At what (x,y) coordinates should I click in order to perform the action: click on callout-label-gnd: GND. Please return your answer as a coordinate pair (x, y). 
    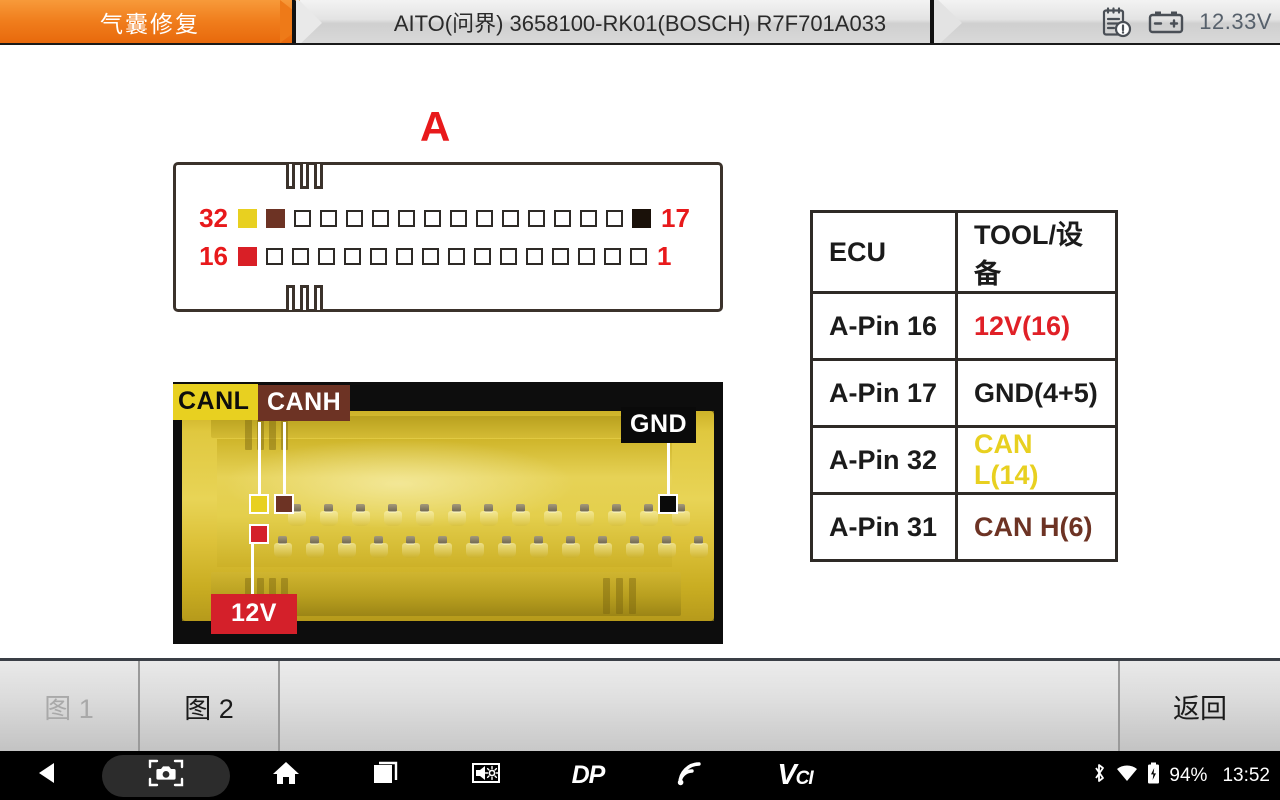
    Looking at the image, I should click on (659, 425).